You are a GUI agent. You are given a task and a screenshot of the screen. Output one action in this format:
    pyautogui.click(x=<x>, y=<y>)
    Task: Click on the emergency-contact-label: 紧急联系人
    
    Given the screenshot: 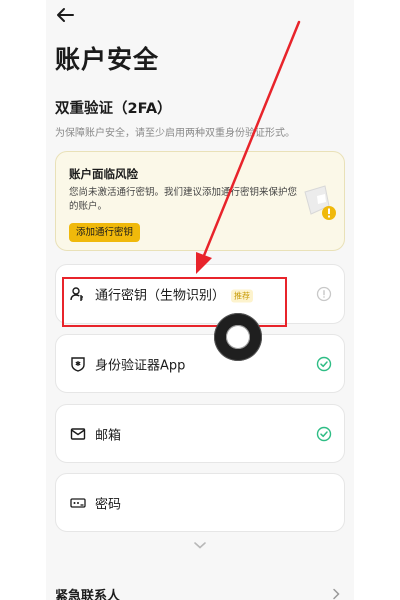 What is the action you would take?
    pyautogui.click(x=87, y=592)
    